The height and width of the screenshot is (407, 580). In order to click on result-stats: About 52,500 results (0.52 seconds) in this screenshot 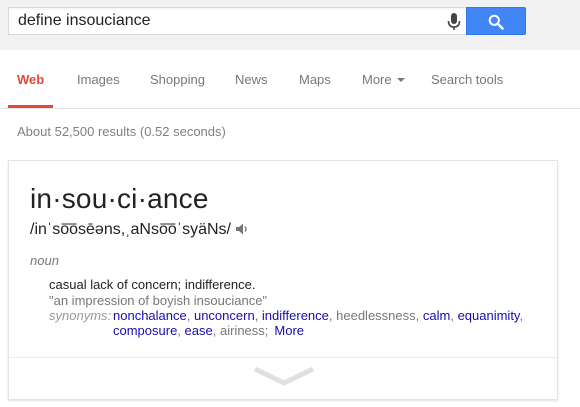, I will do `click(121, 131)`.